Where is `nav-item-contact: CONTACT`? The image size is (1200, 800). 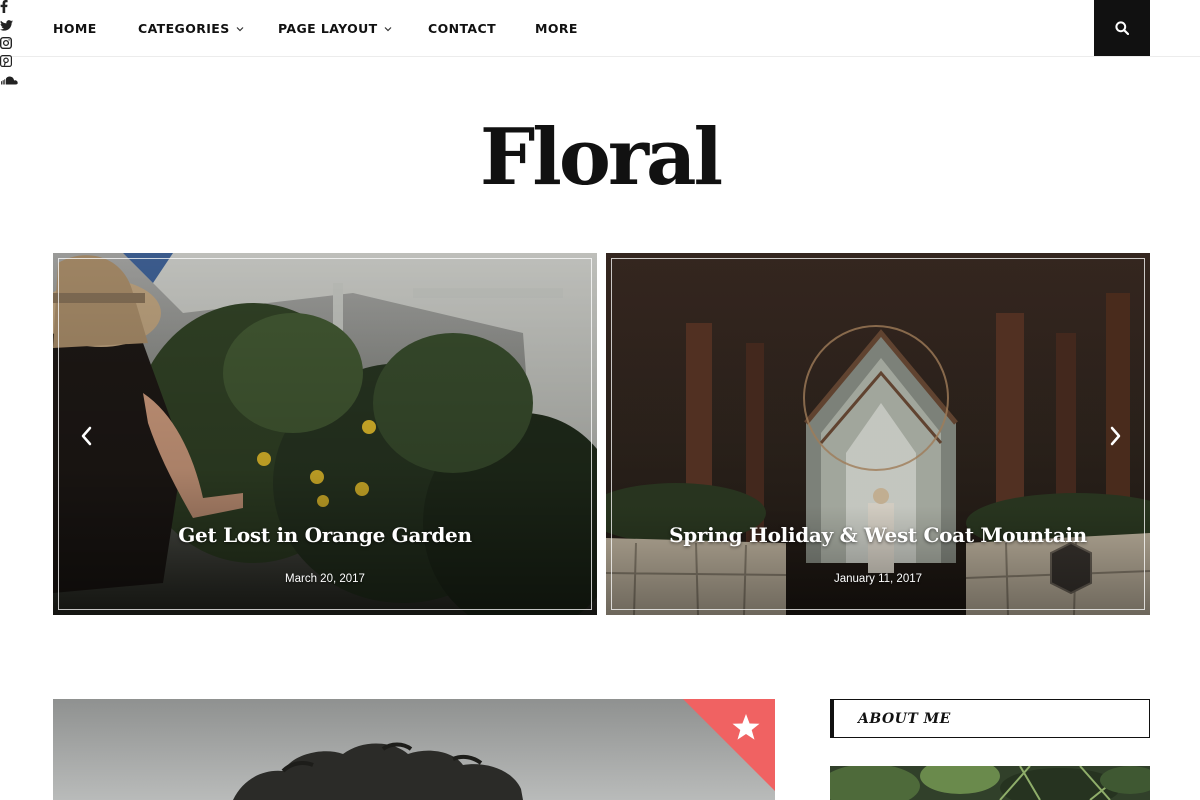
nav-item-contact: CONTACT is located at coordinates (462, 28).